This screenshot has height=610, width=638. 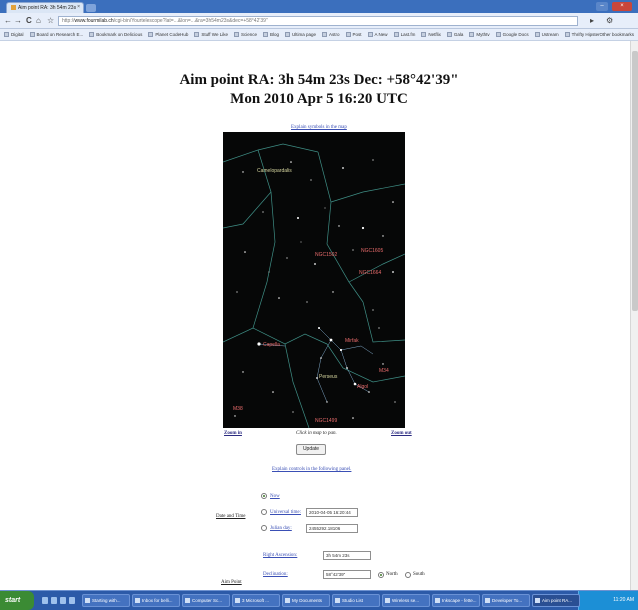 I want to click on bookmark-item: Ustream, so click(x=546, y=34).